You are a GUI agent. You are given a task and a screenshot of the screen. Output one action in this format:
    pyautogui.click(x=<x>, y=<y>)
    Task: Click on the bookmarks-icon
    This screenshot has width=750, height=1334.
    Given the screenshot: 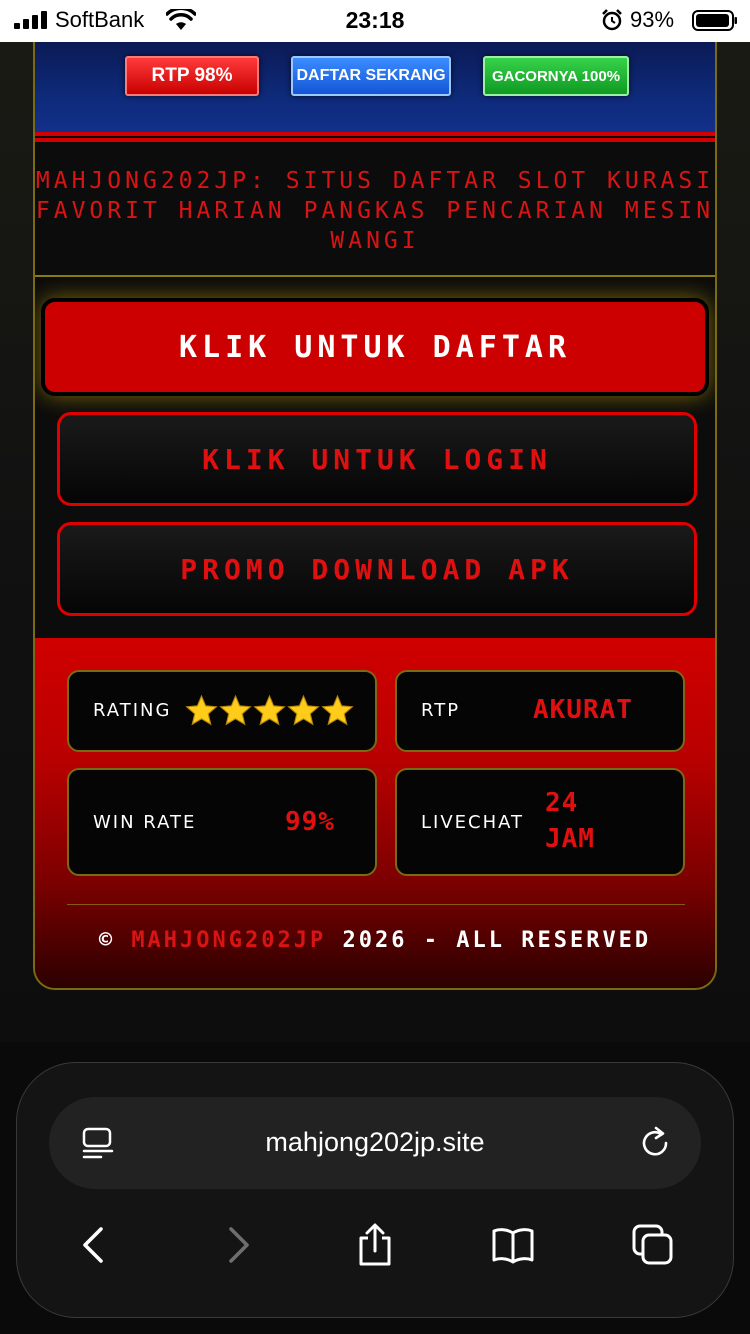 What is the action you would take?
    pyautogui.click(x=513, y=1245)
    